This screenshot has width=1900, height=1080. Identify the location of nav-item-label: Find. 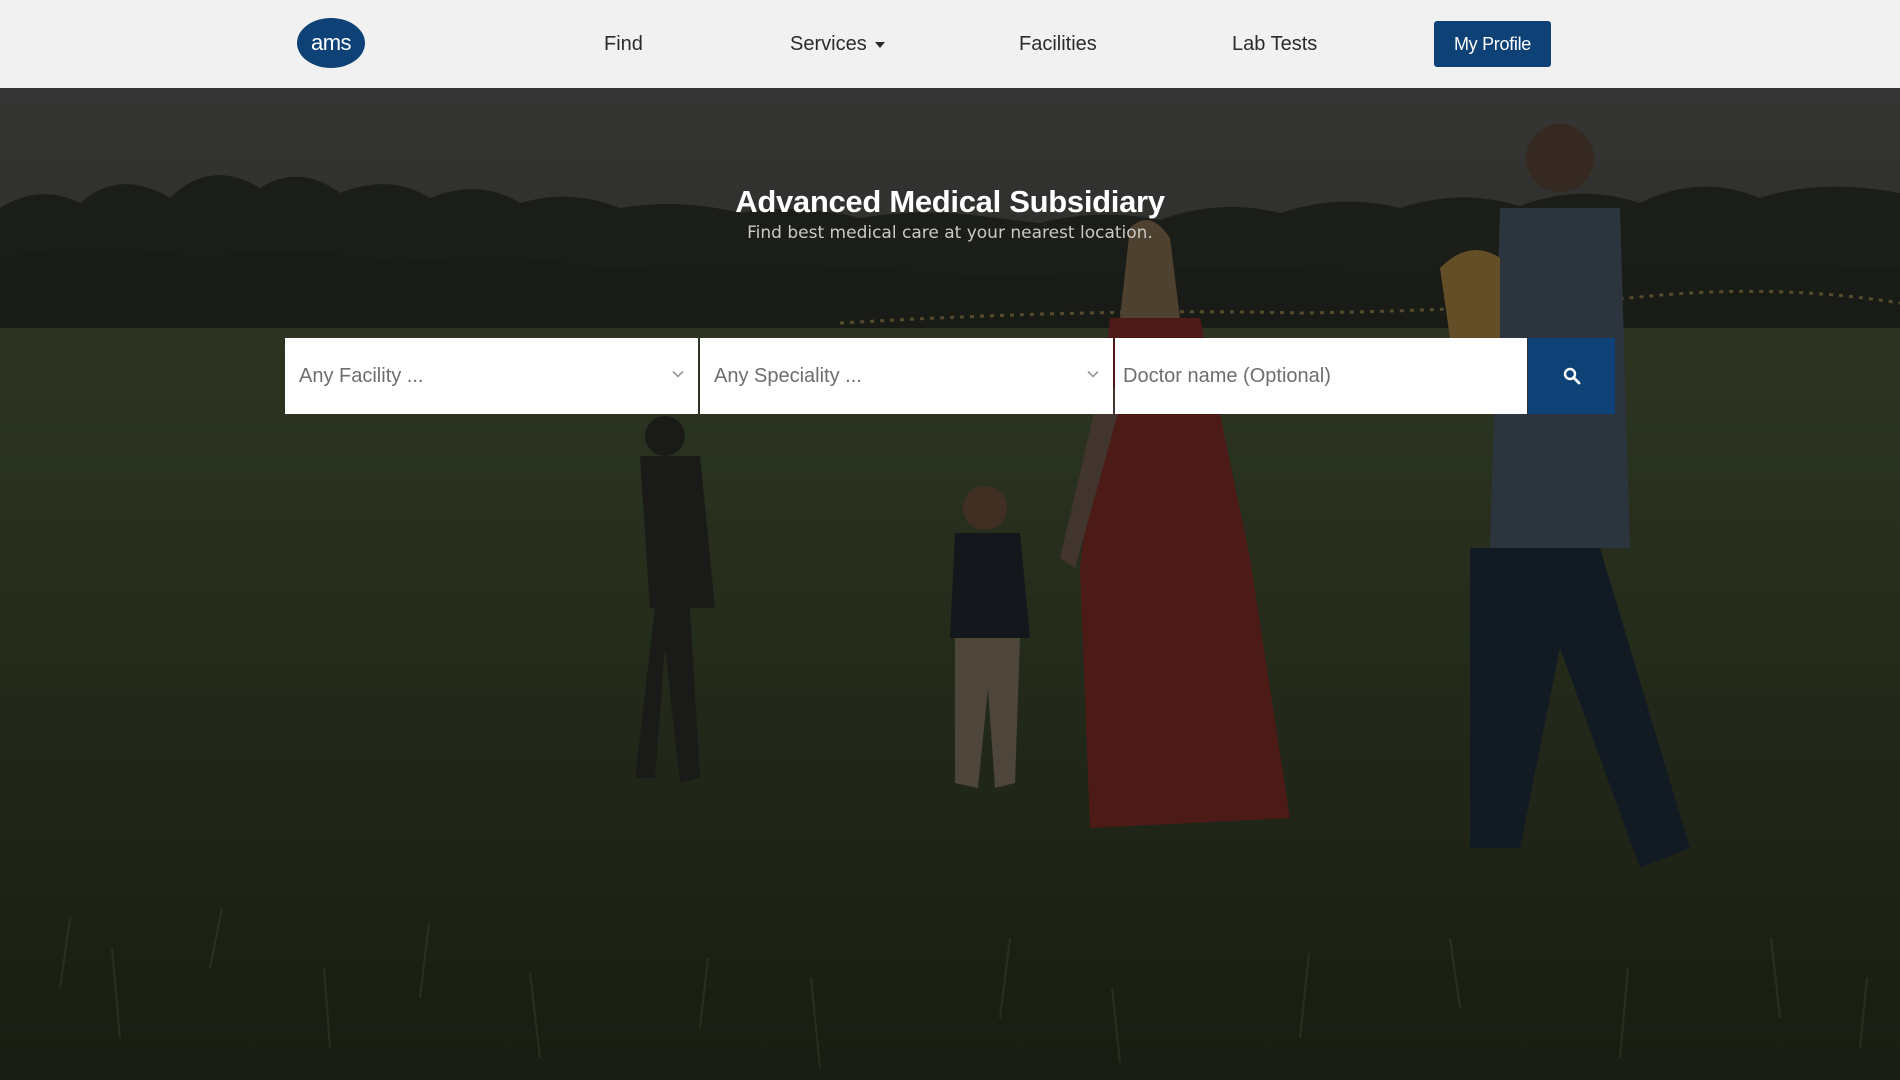
(623, 43).